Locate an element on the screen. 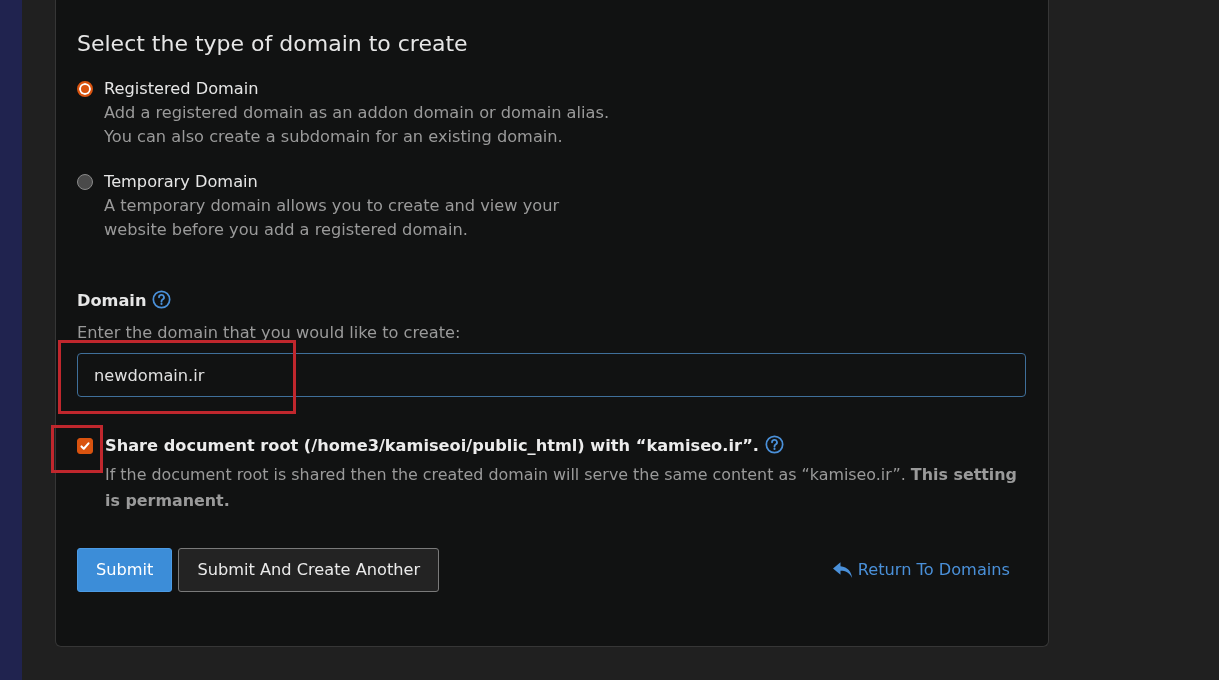 The image size is (1219, 680). option-description: A temporary domain allows you to create and view your website before you add a registered domain. is located at coordinates (332, 218).